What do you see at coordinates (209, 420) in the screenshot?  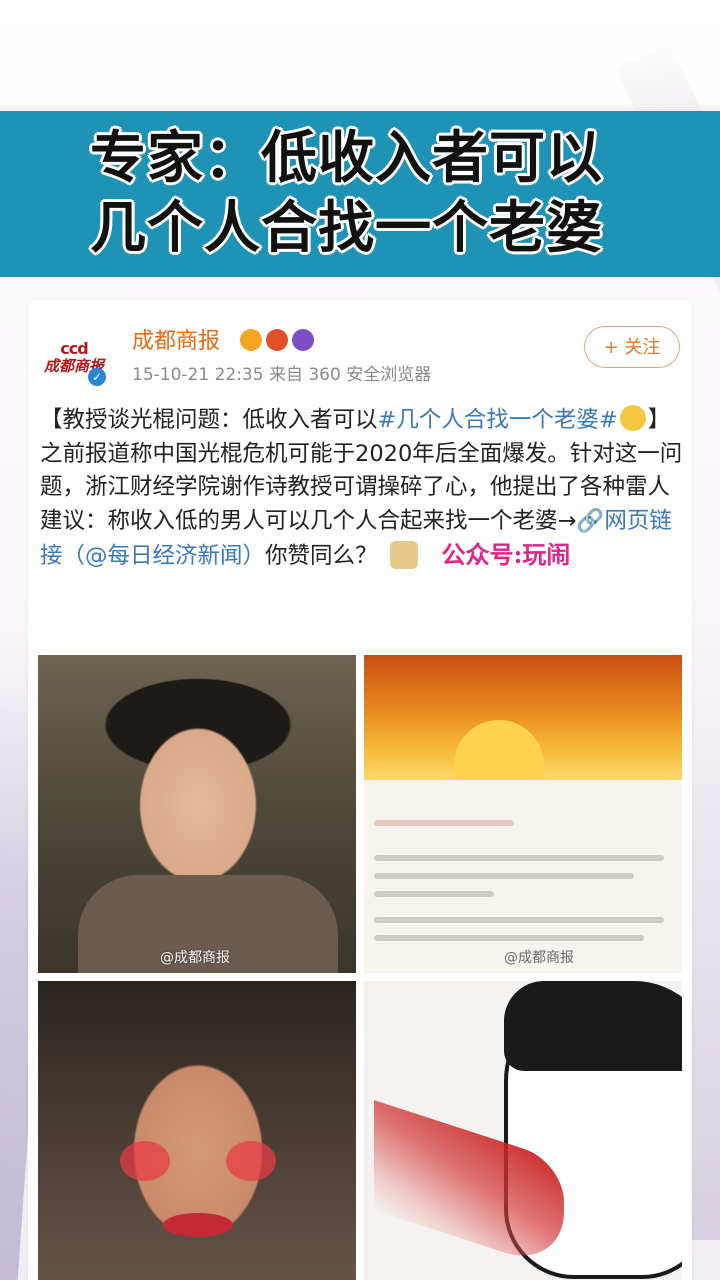 I see `post-text-part: 【教授谈光棍问题：低收入者可以` at bounding box center [209, 420].